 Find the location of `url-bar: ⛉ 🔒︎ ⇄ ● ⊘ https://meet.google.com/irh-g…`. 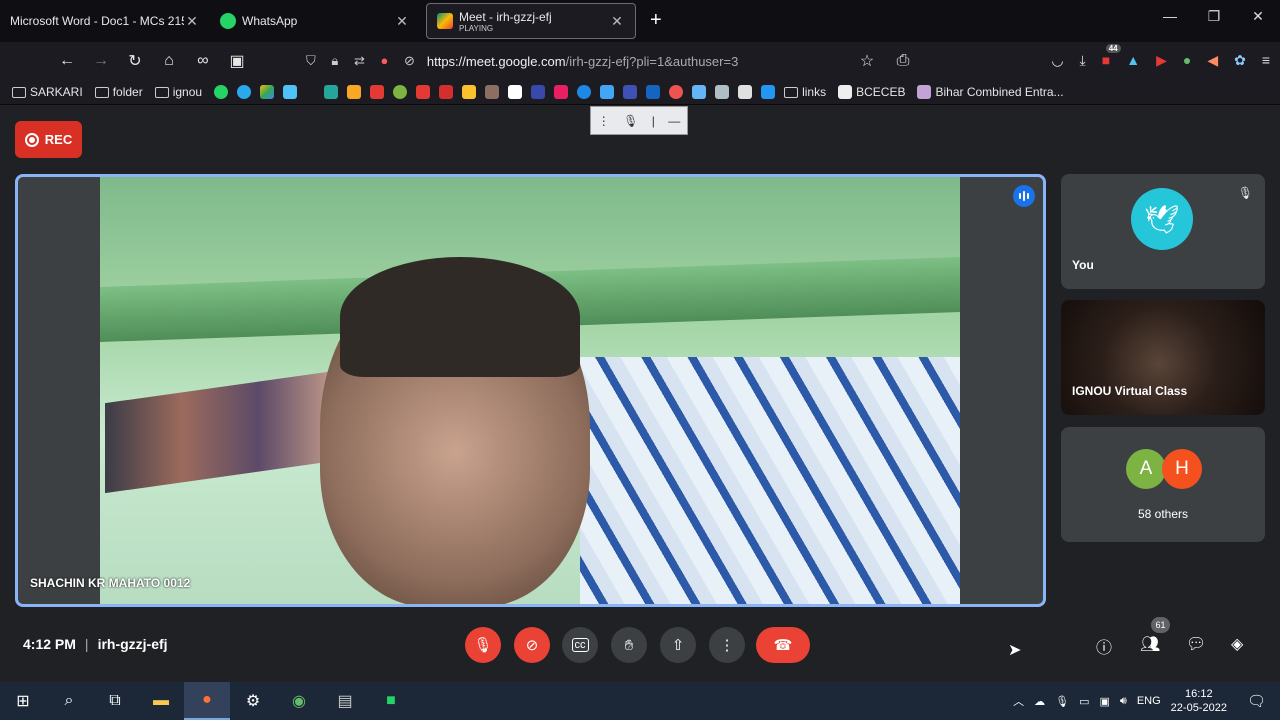

url-bar: ⛉ 🔒︎ ⇄ ● ⊘ https://meet.google.com/irh-g… is located at coordinates (603, 61).